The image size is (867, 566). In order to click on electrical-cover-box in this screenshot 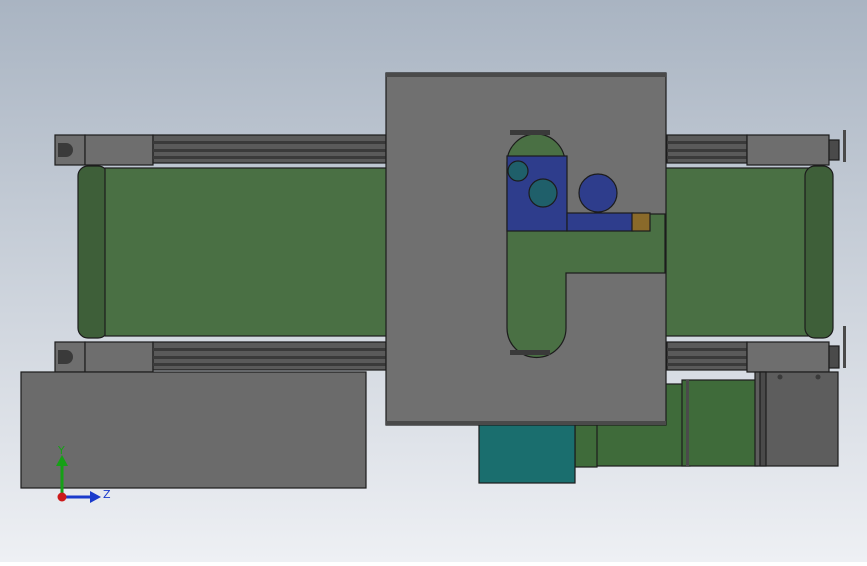, I will do `click(193, 430)`.